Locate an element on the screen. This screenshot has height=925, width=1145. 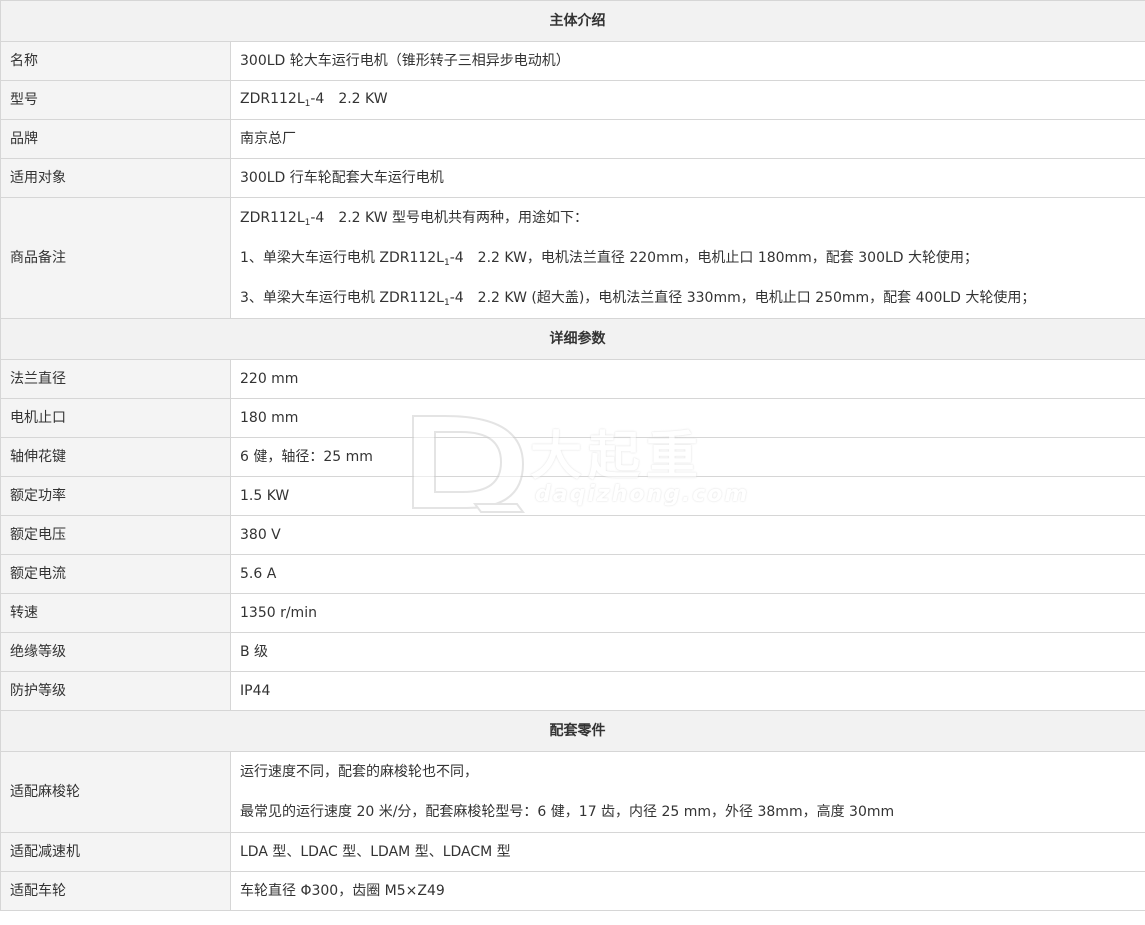
row-label: 额定电流 is located at coordinates (115, 574).